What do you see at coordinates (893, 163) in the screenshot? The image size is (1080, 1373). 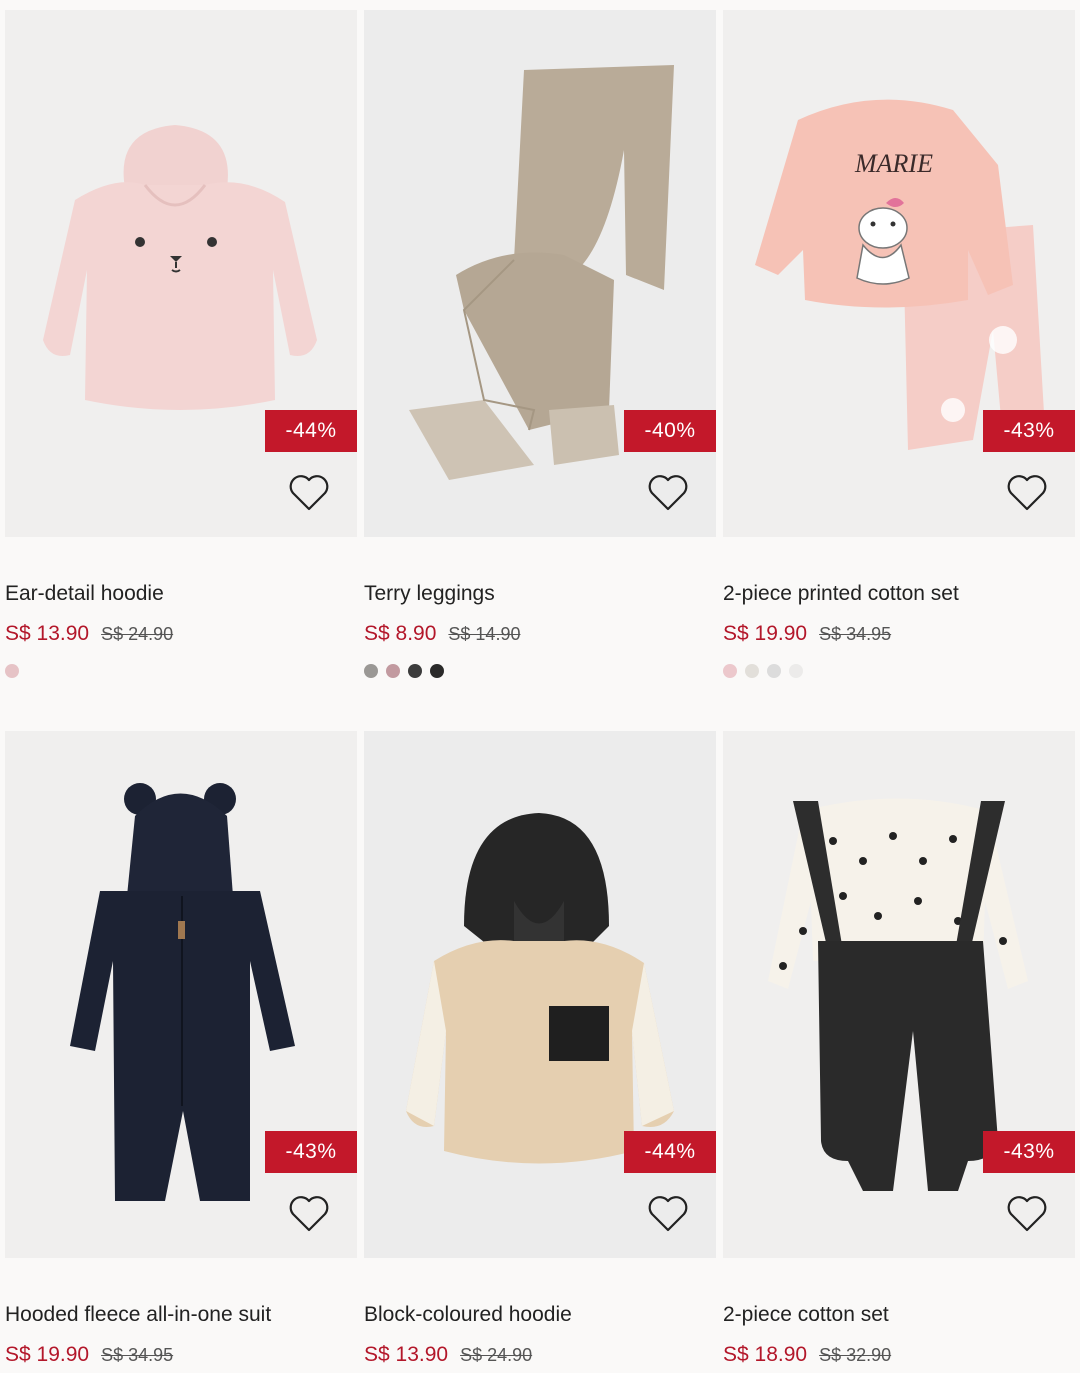 I see `svg-text: MARIE` at bounding box center [893, 163].